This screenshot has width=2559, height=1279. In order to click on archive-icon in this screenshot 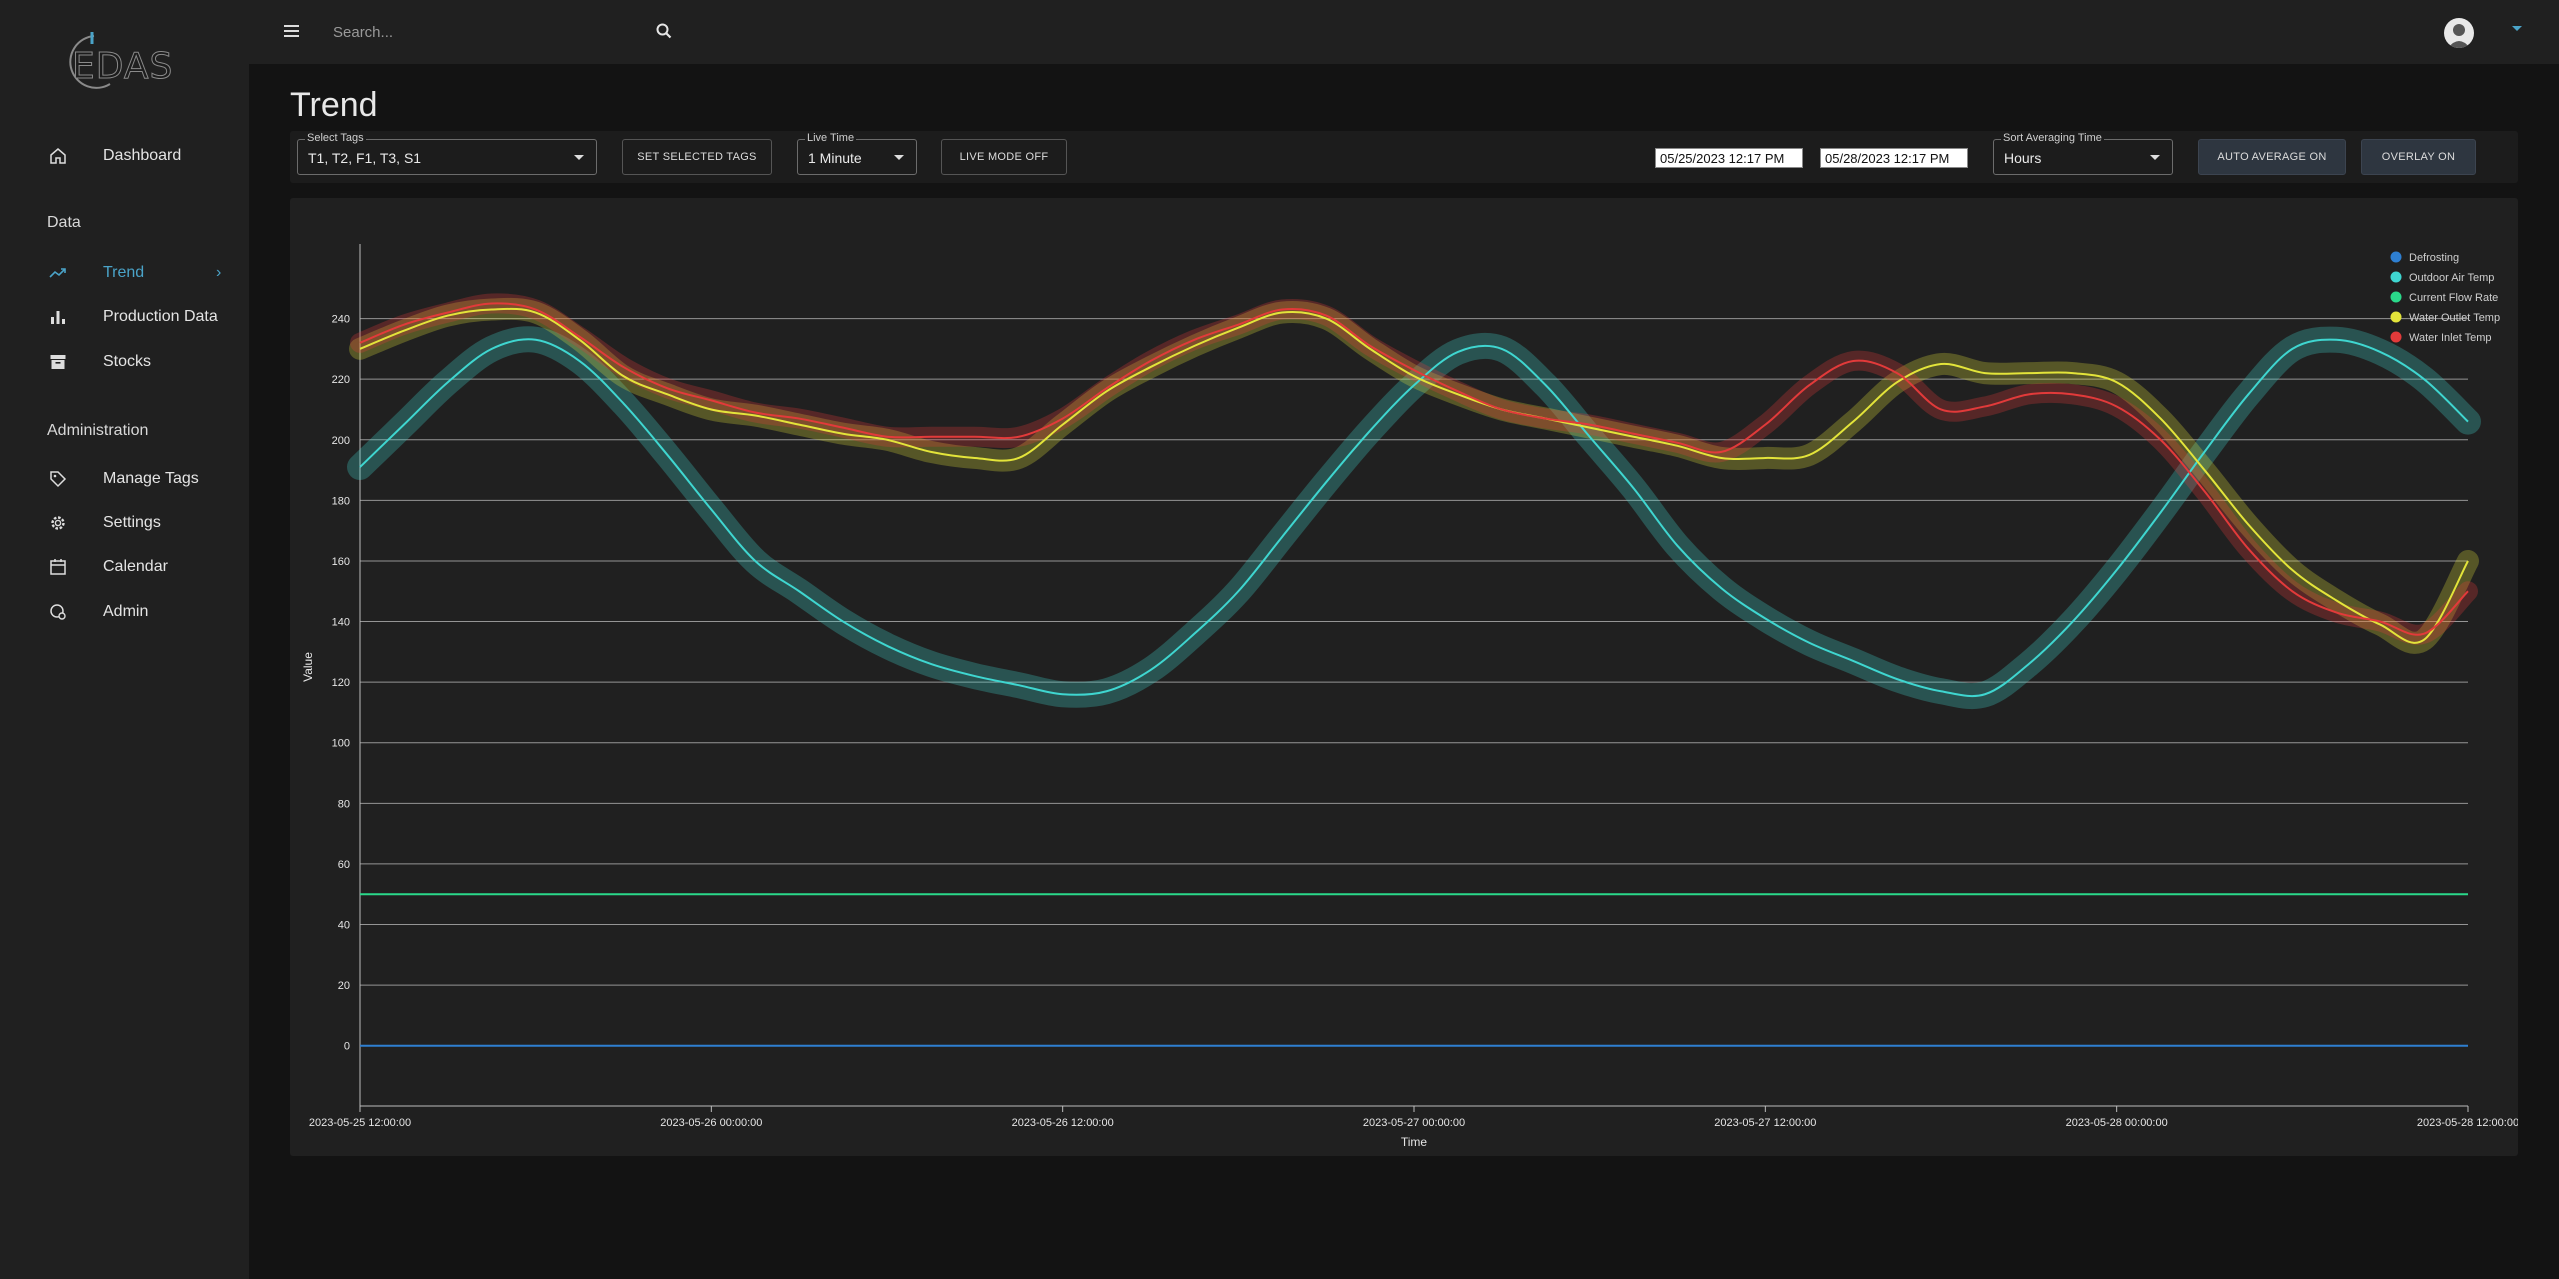, I will do `click(58, 362)`.